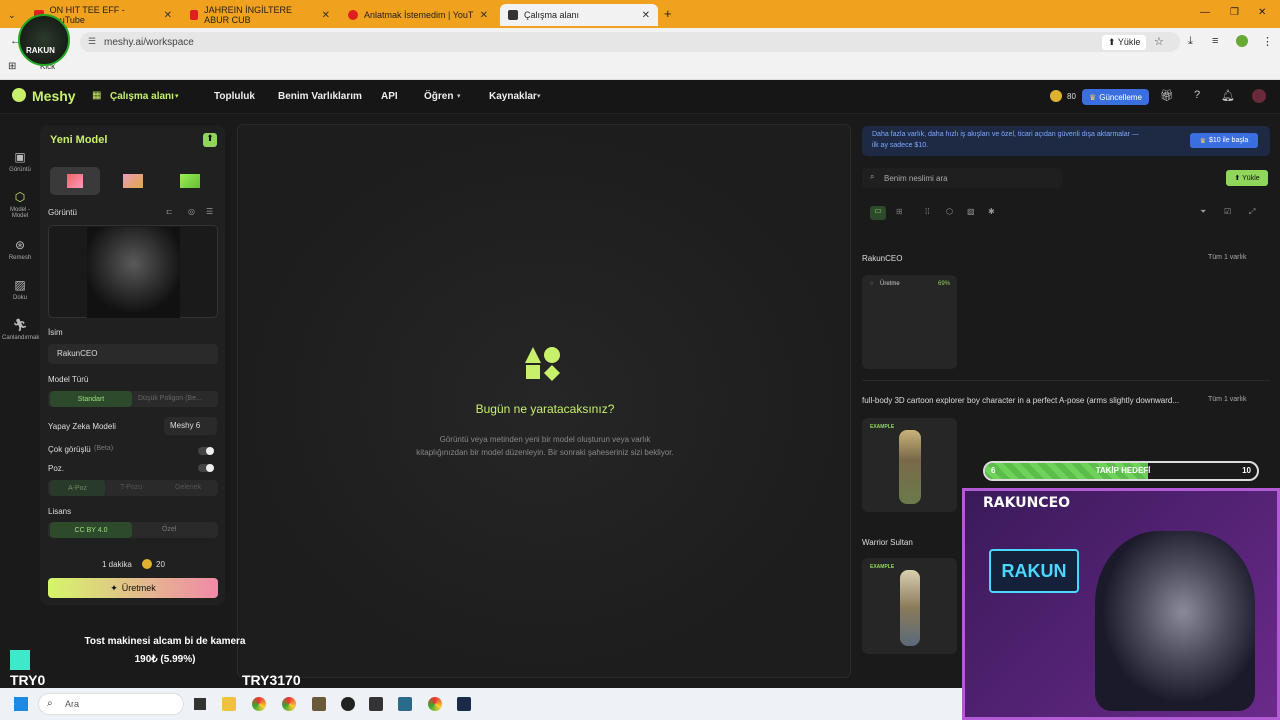  I want to click on nav-workspace: Çalışma alanı, so click(142, 96).